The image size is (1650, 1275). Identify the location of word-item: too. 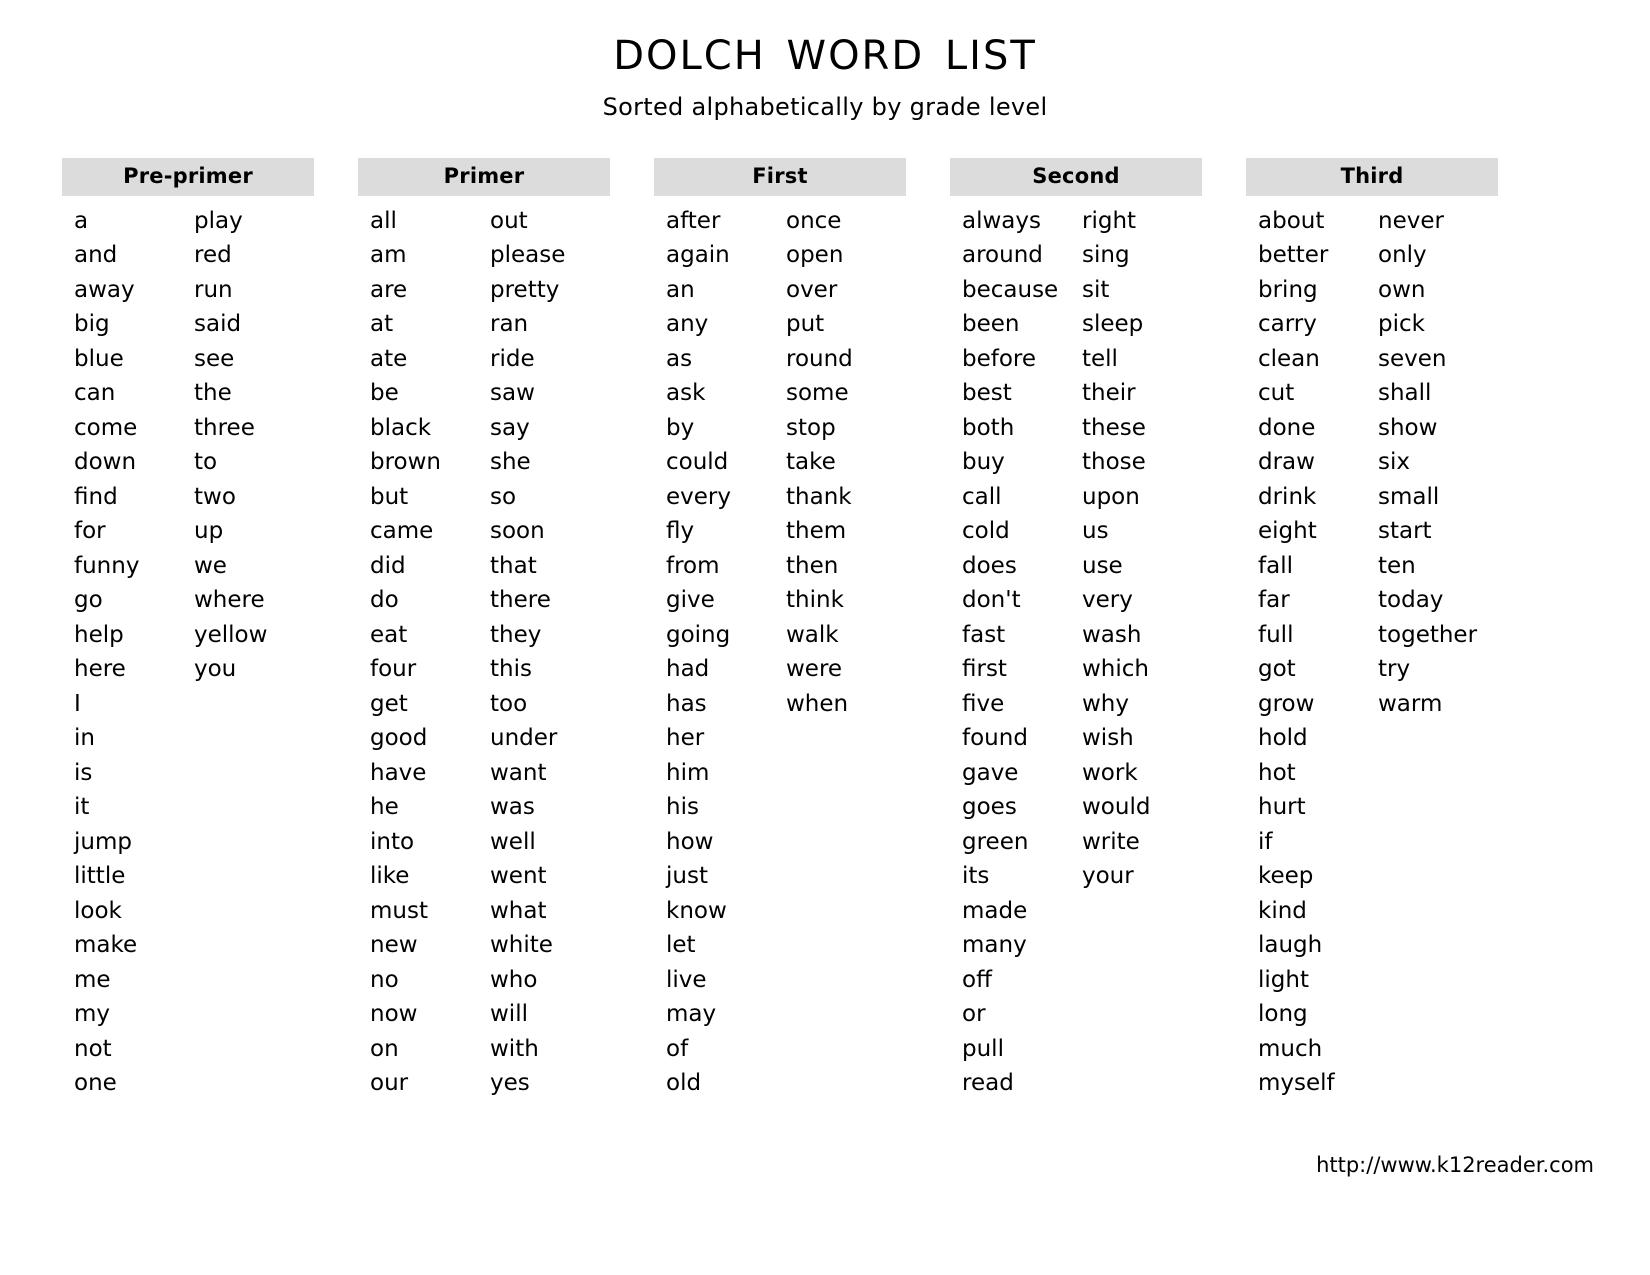
(509, 703).